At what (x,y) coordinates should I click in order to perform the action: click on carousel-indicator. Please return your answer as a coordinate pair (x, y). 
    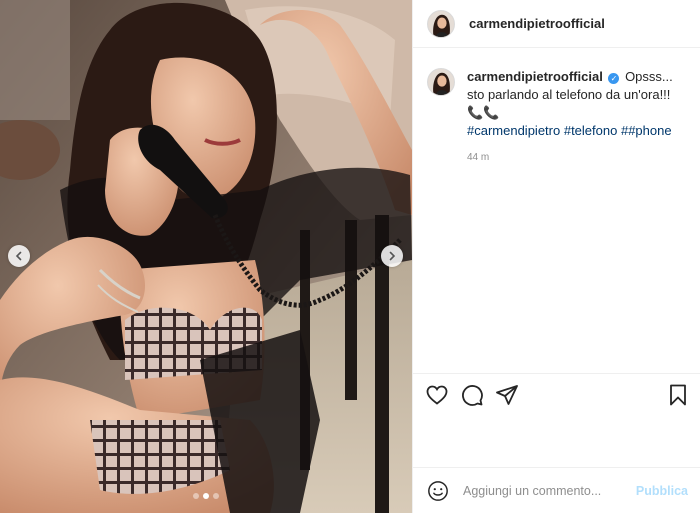
    Looking at the image, I should click on (206, 496).